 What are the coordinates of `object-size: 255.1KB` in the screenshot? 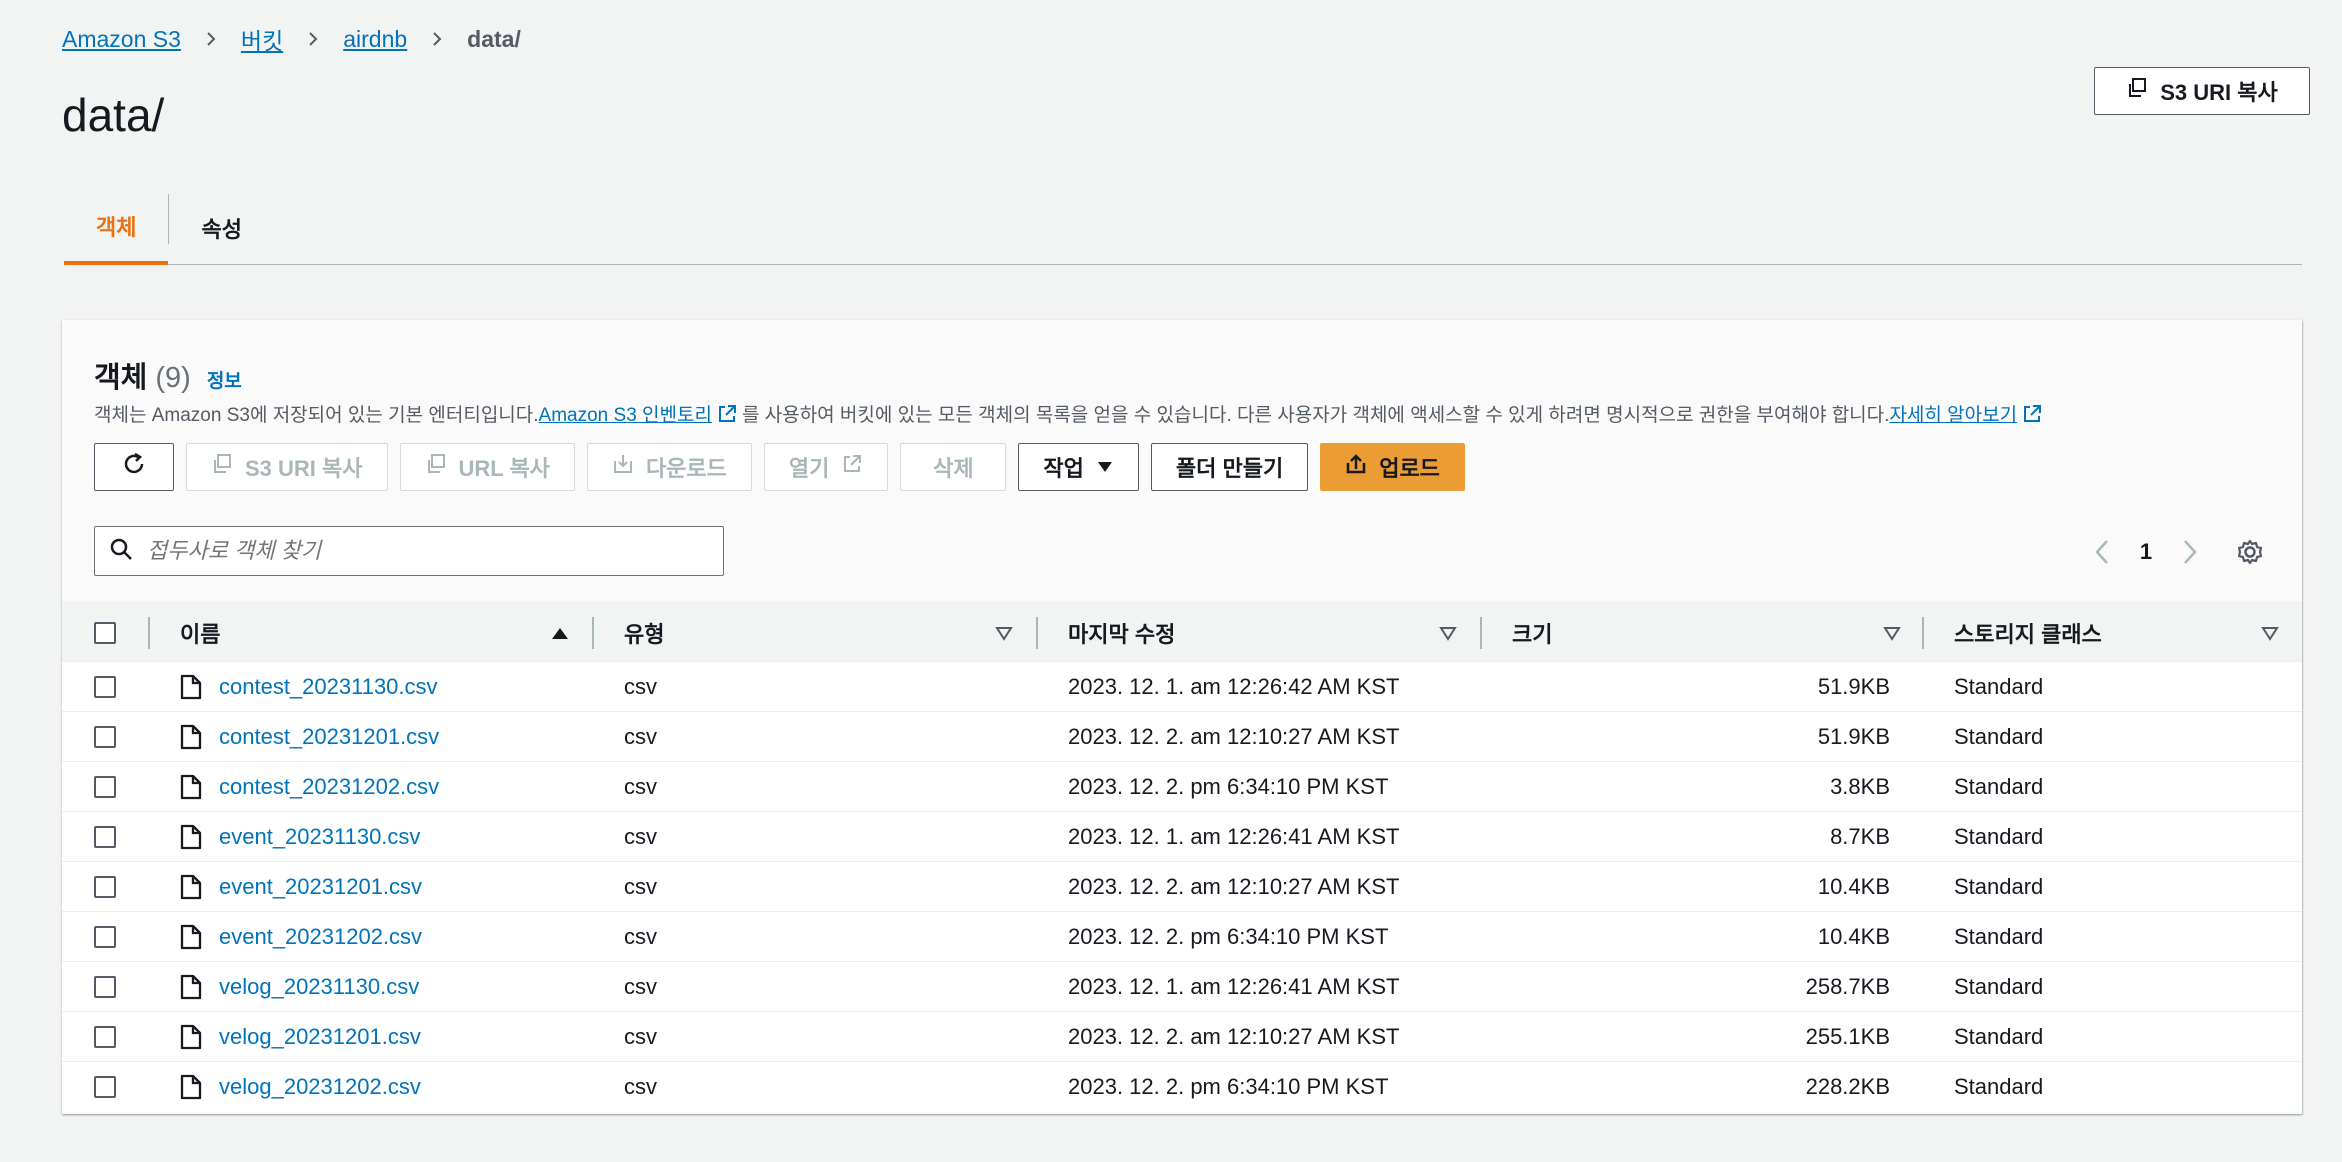 It's located at (1847, 1036).